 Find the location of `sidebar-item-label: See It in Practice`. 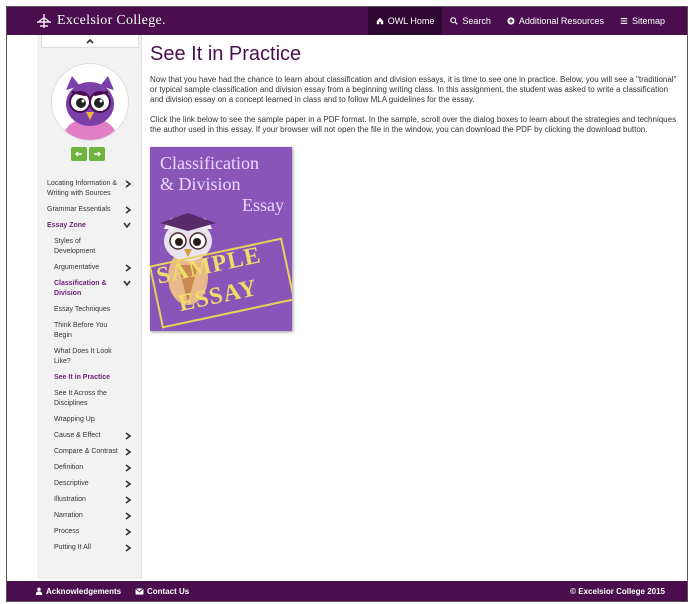

sidebar-item-label: See It in Practice is located at coordinates (82, 377).